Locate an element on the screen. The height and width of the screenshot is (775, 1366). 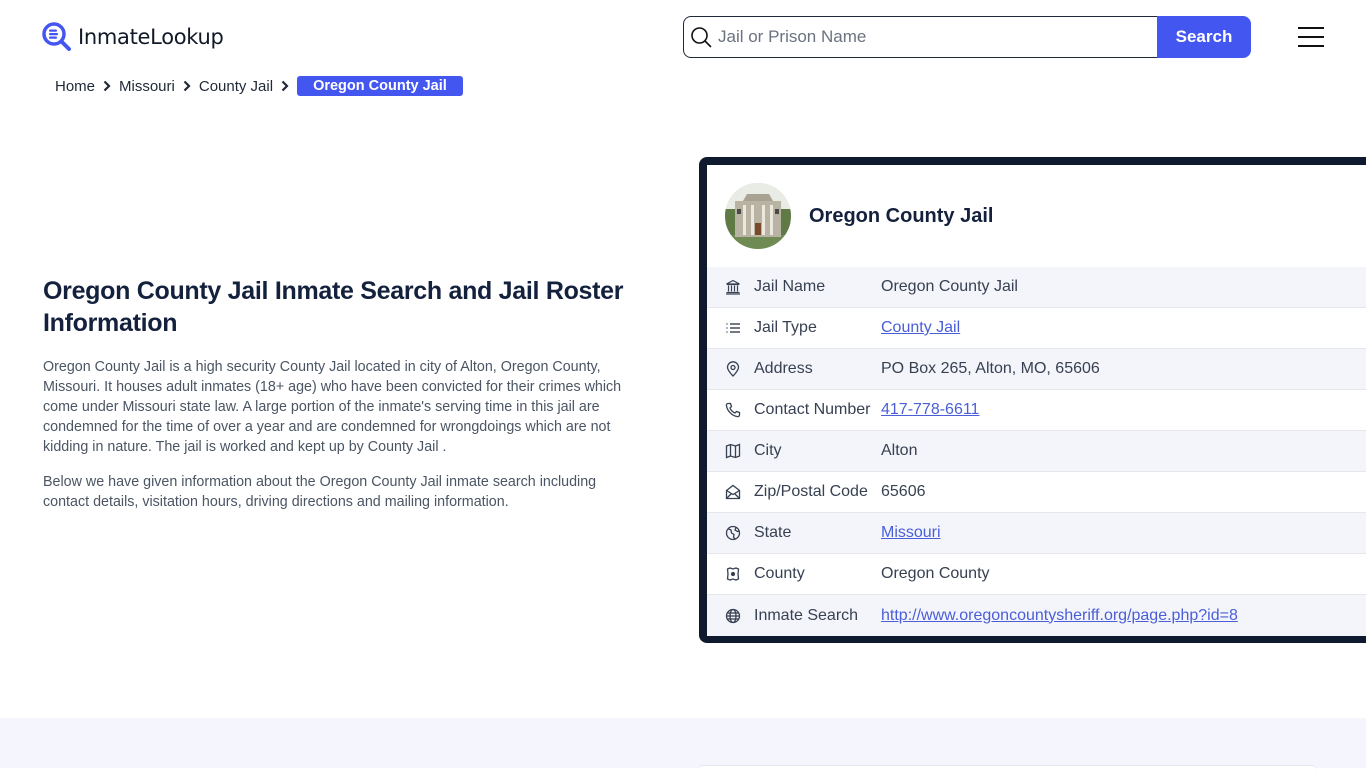
search-field is located at coordinates (920, 37).